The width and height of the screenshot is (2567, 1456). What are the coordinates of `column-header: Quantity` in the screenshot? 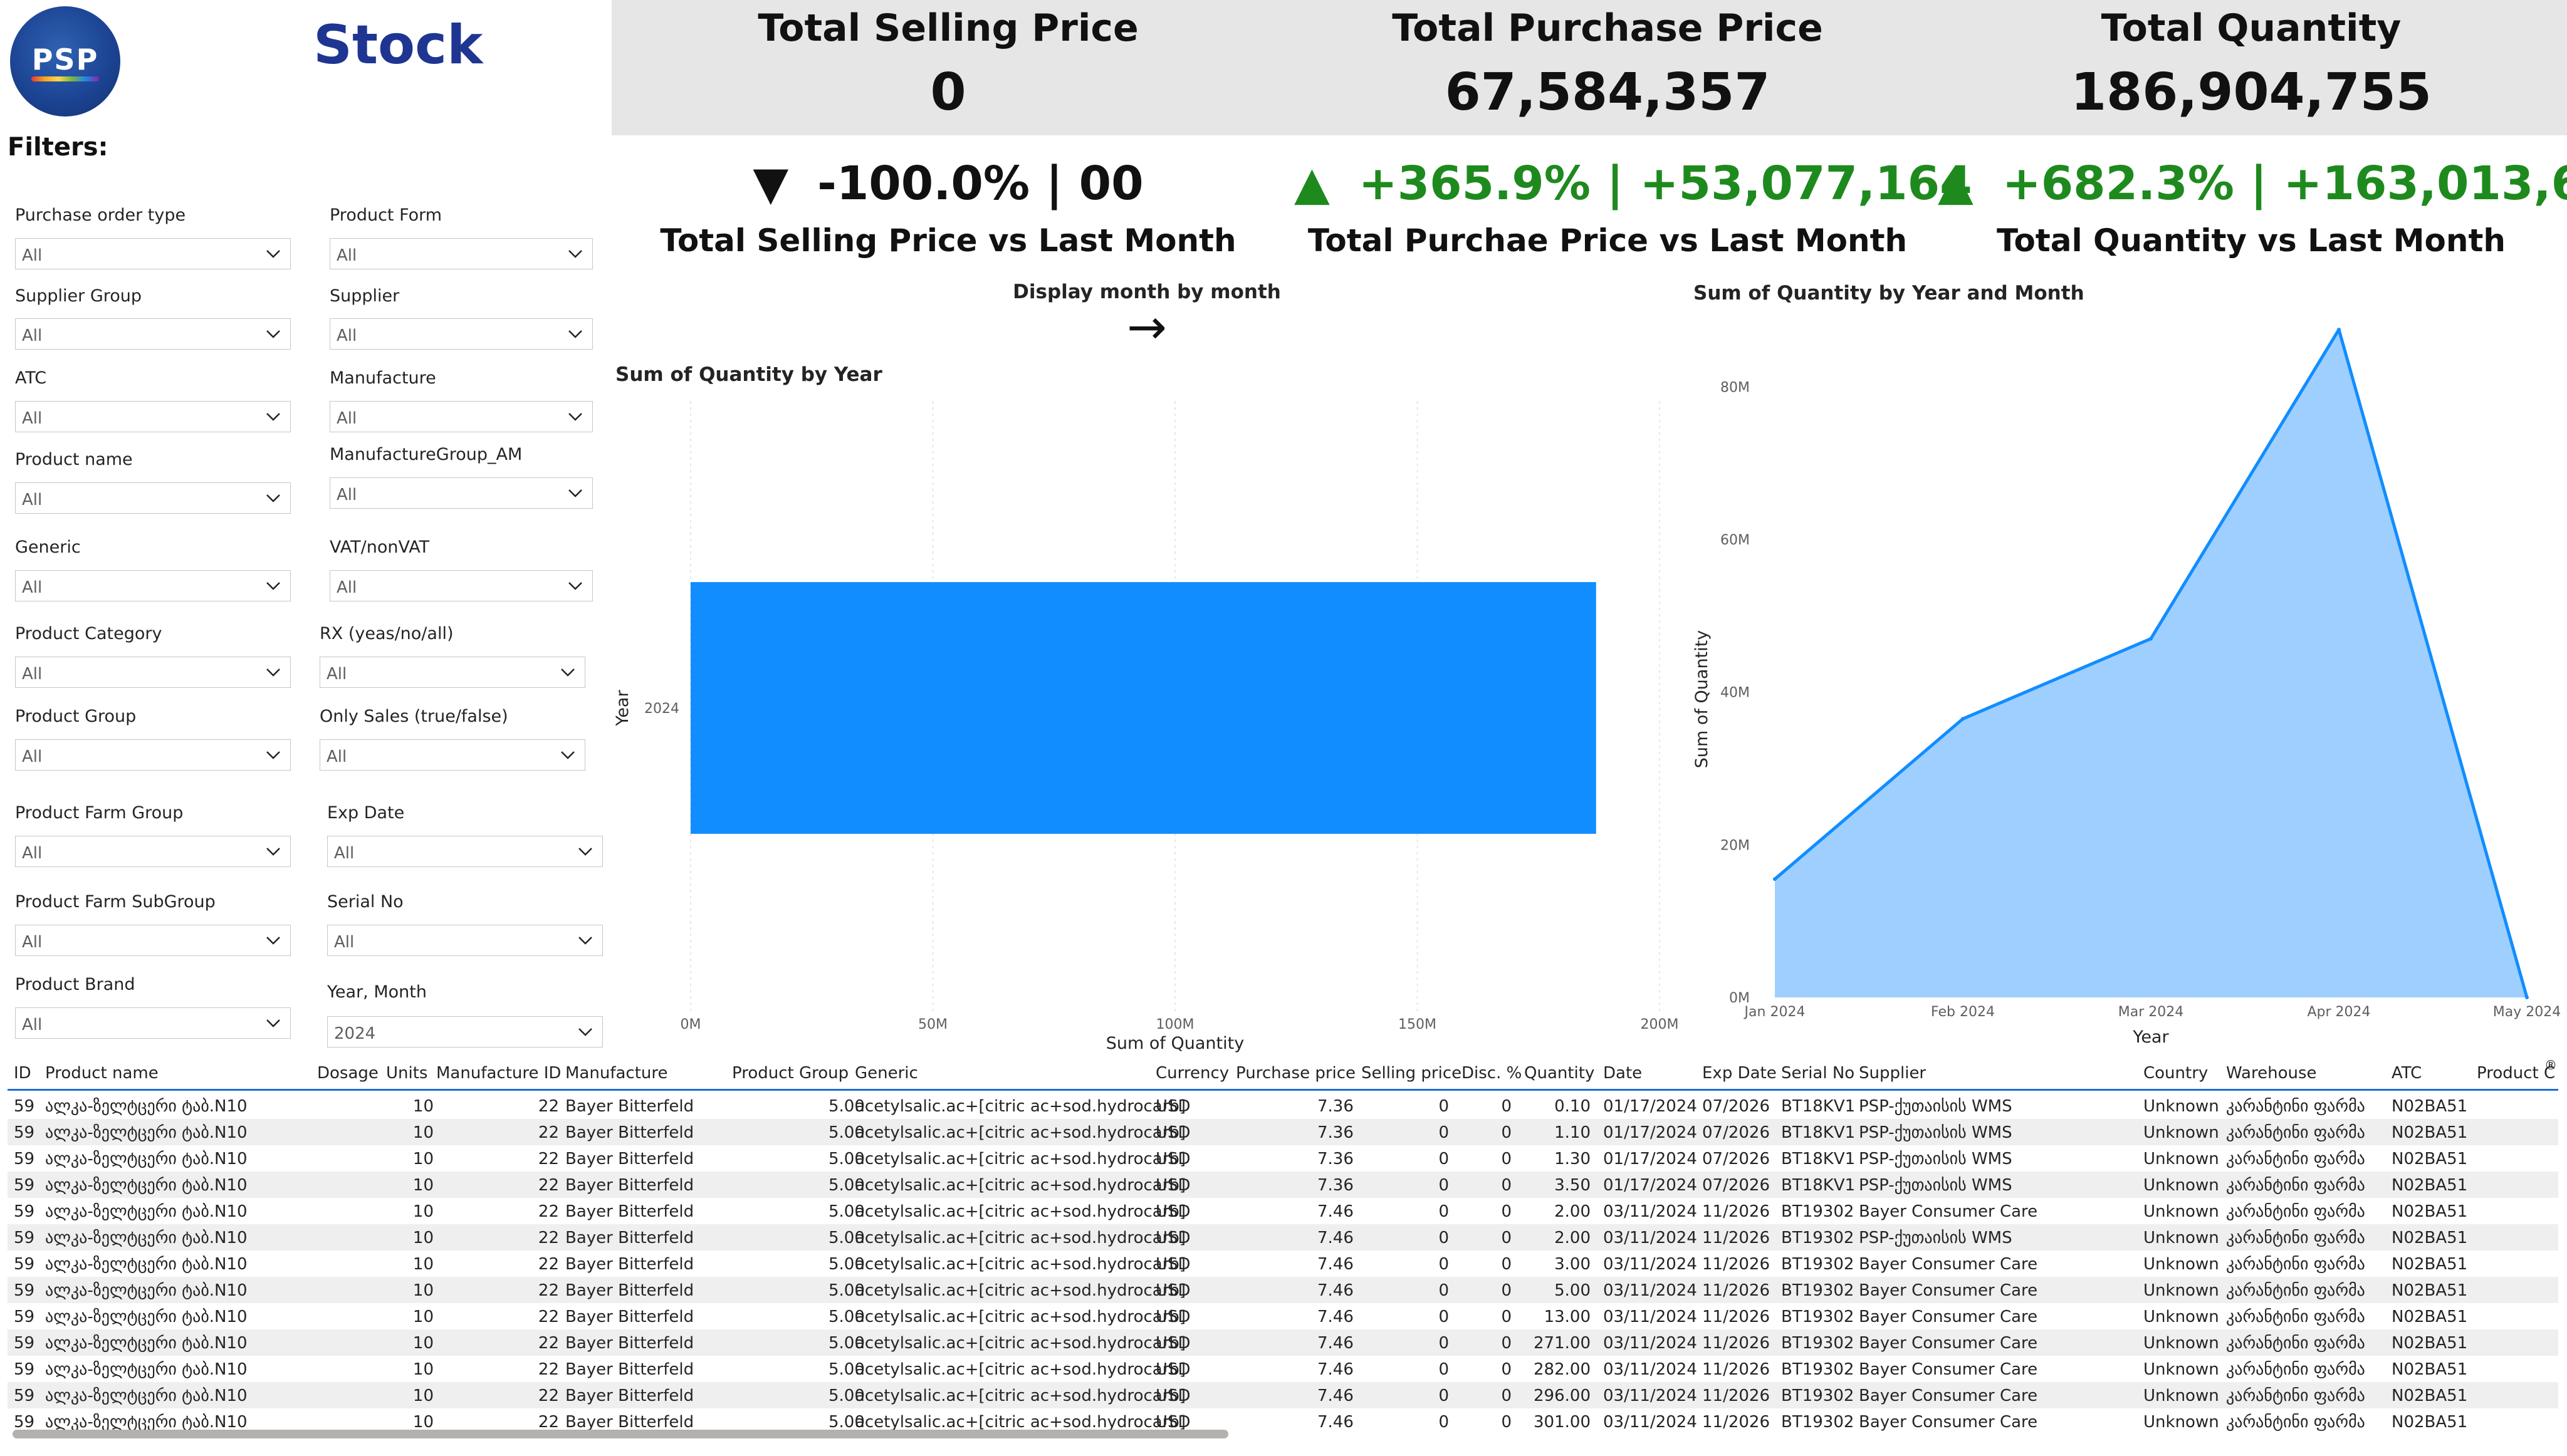 It's located at (1559, 1074).